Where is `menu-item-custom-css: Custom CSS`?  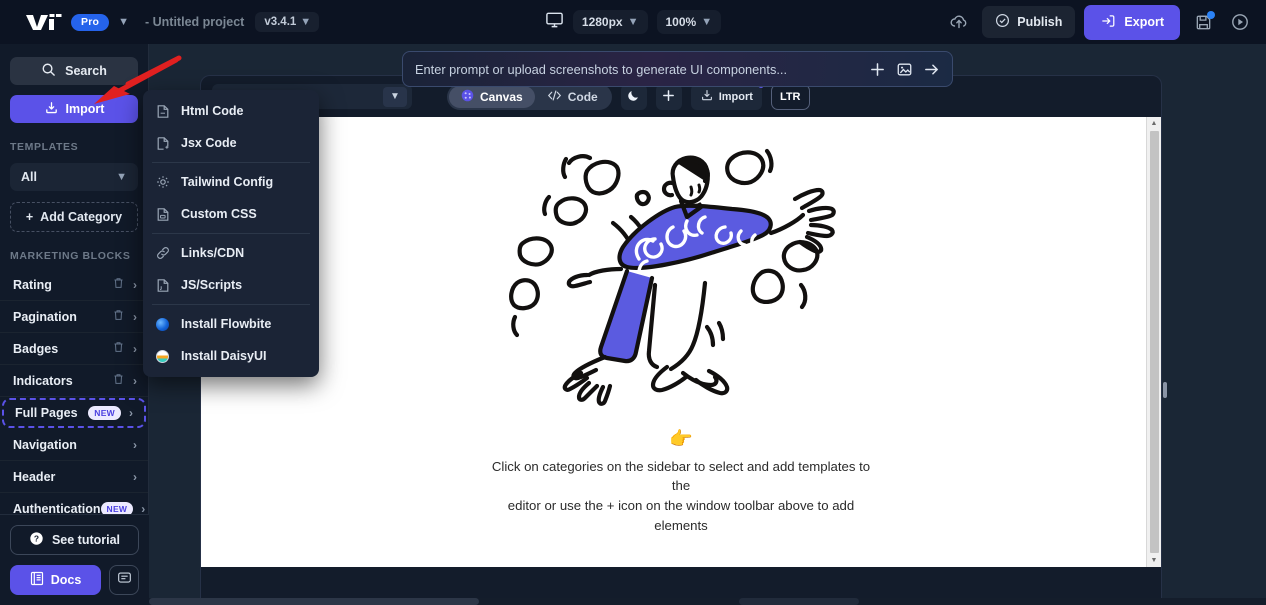
menu-item-custom-css: Custom CSS is located at coordinates (231, 214).